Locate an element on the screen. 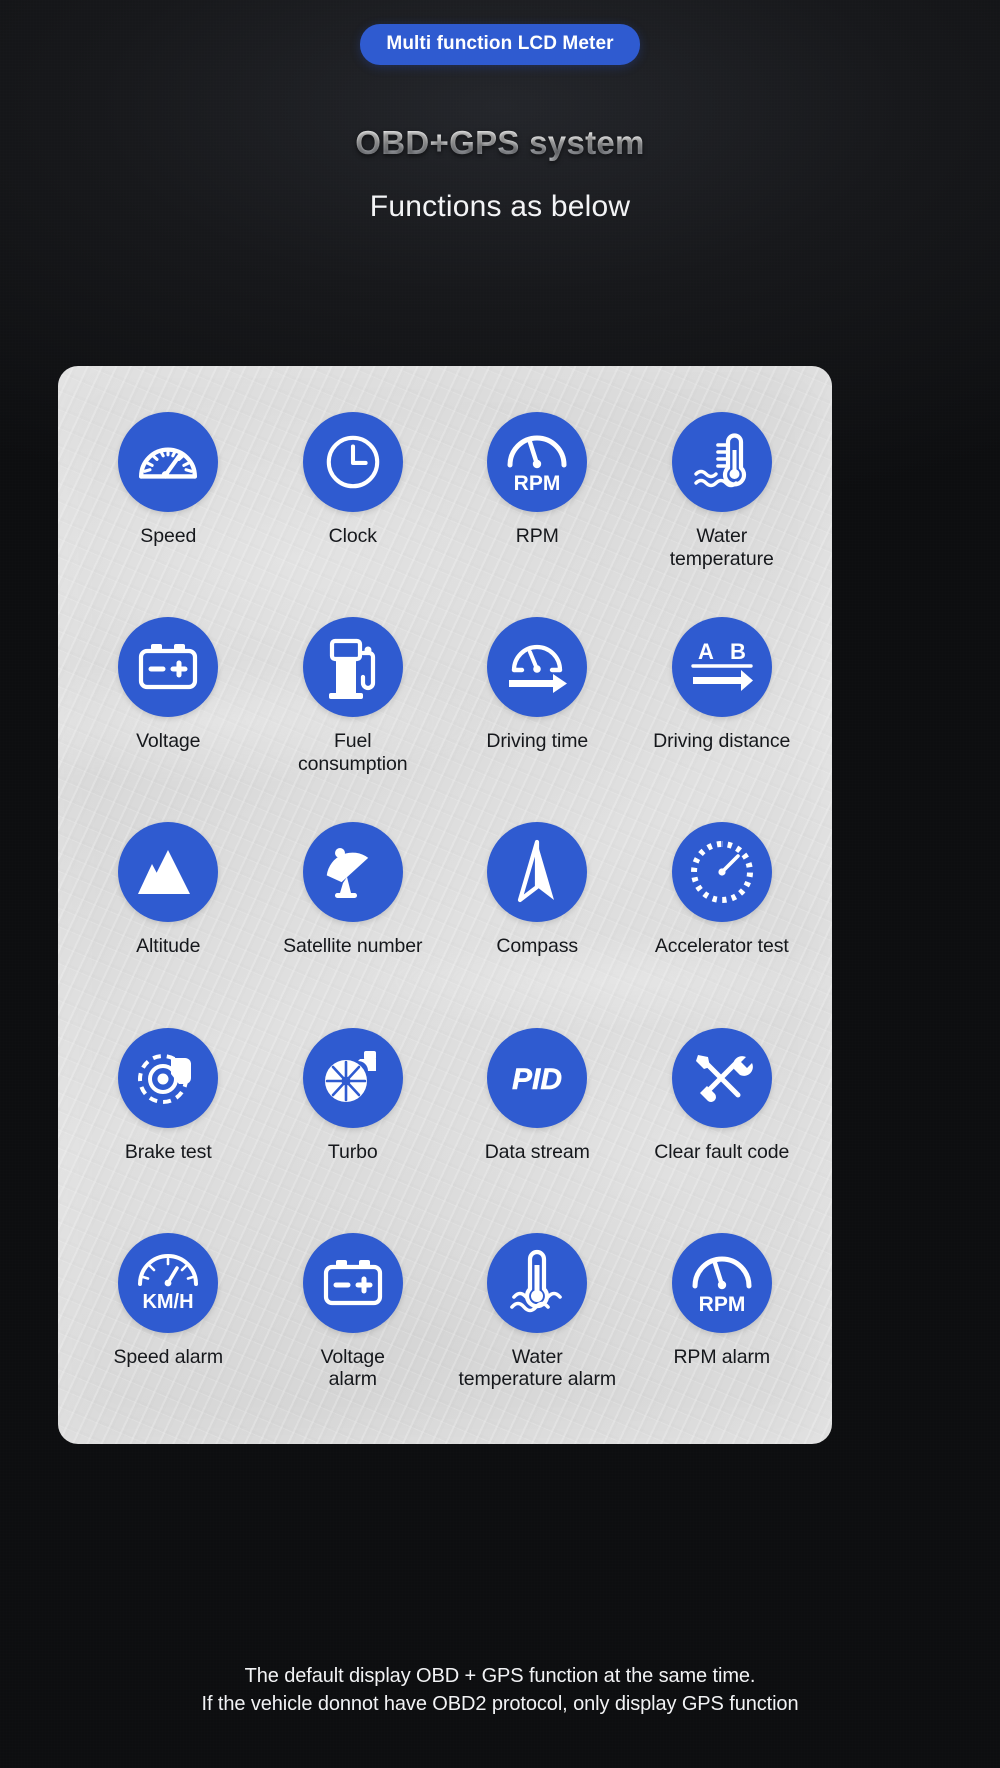  wrench-screwdriver-icon is located at coordinates (721, 1077).